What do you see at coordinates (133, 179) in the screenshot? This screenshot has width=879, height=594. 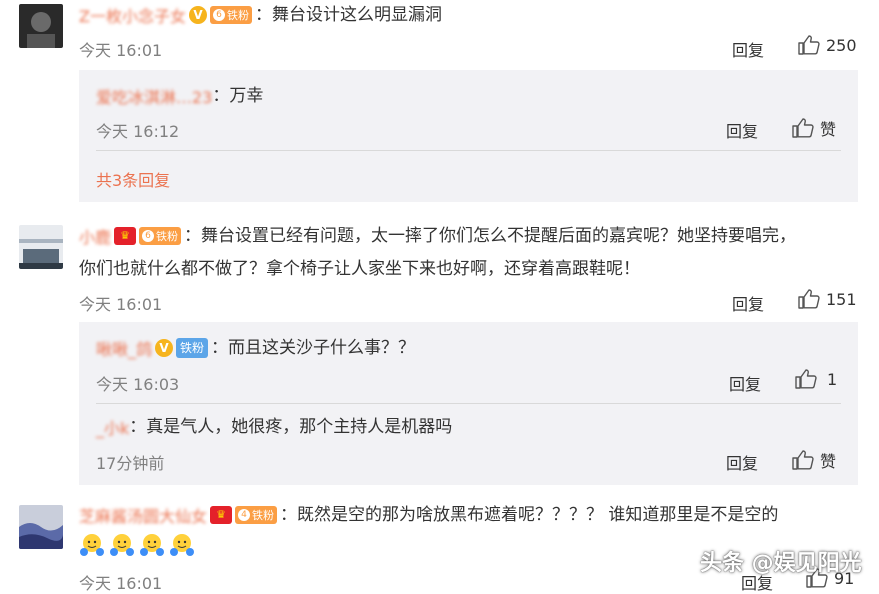 I see `more-replies-link: 共3条回复` at bounding box center [133, 179].